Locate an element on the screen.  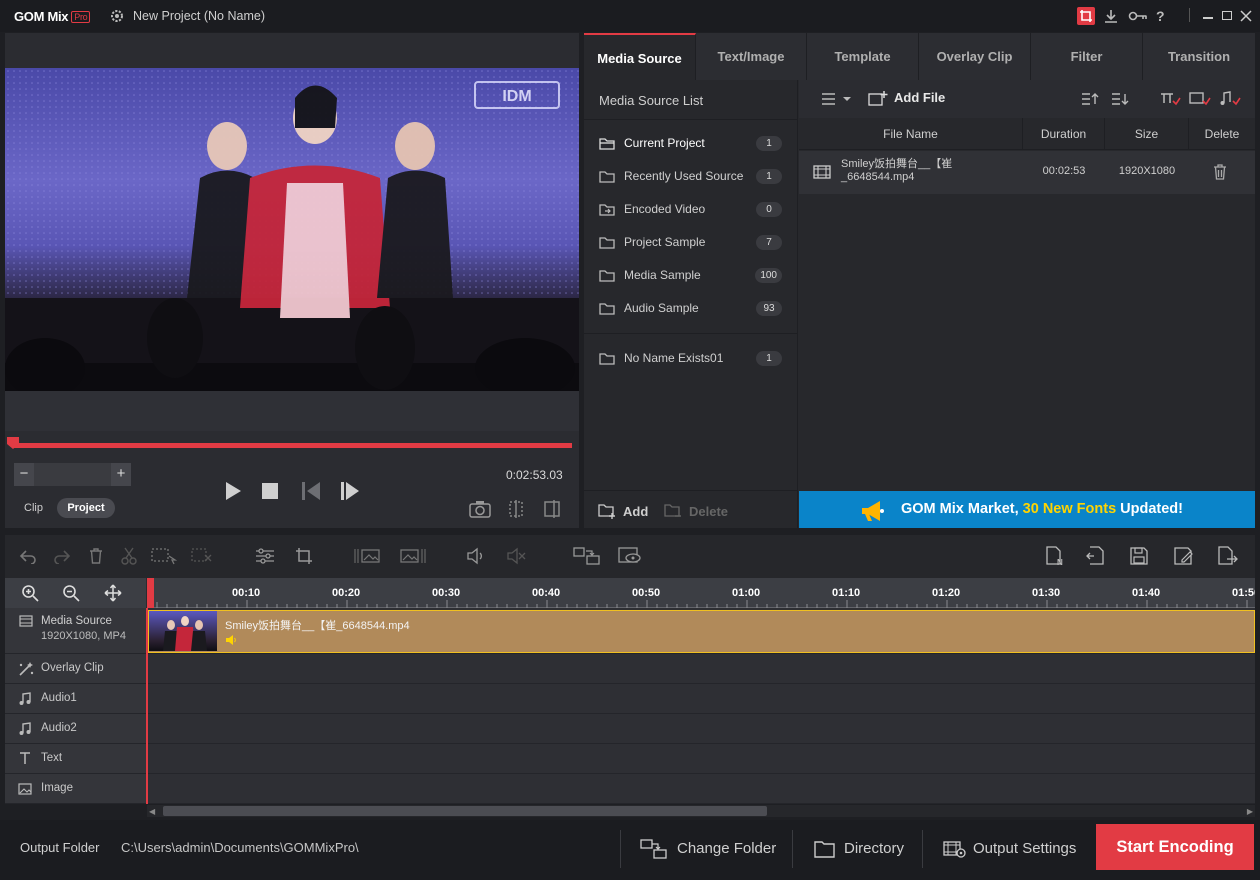
tab-filter: Filter is located at coordinates (1087, 56).